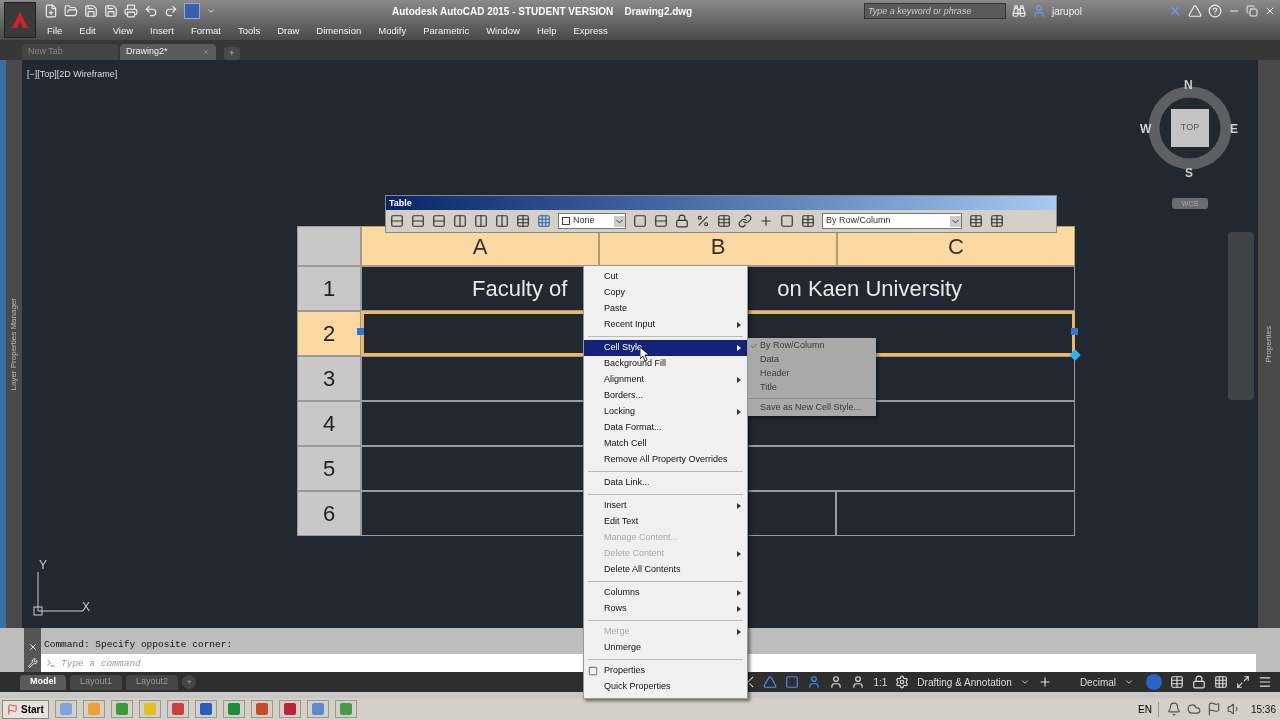 The width and height of the screenshot is (1280, 720). I want to click on cell-text: Faculty of, so click(520, 289).